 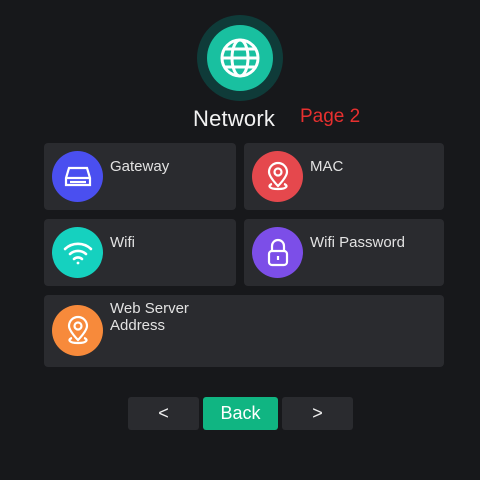 What do you see at coordinates (77, 252) in the screenshot?
I see `wifi-icon` at bounding box center [77, 252].